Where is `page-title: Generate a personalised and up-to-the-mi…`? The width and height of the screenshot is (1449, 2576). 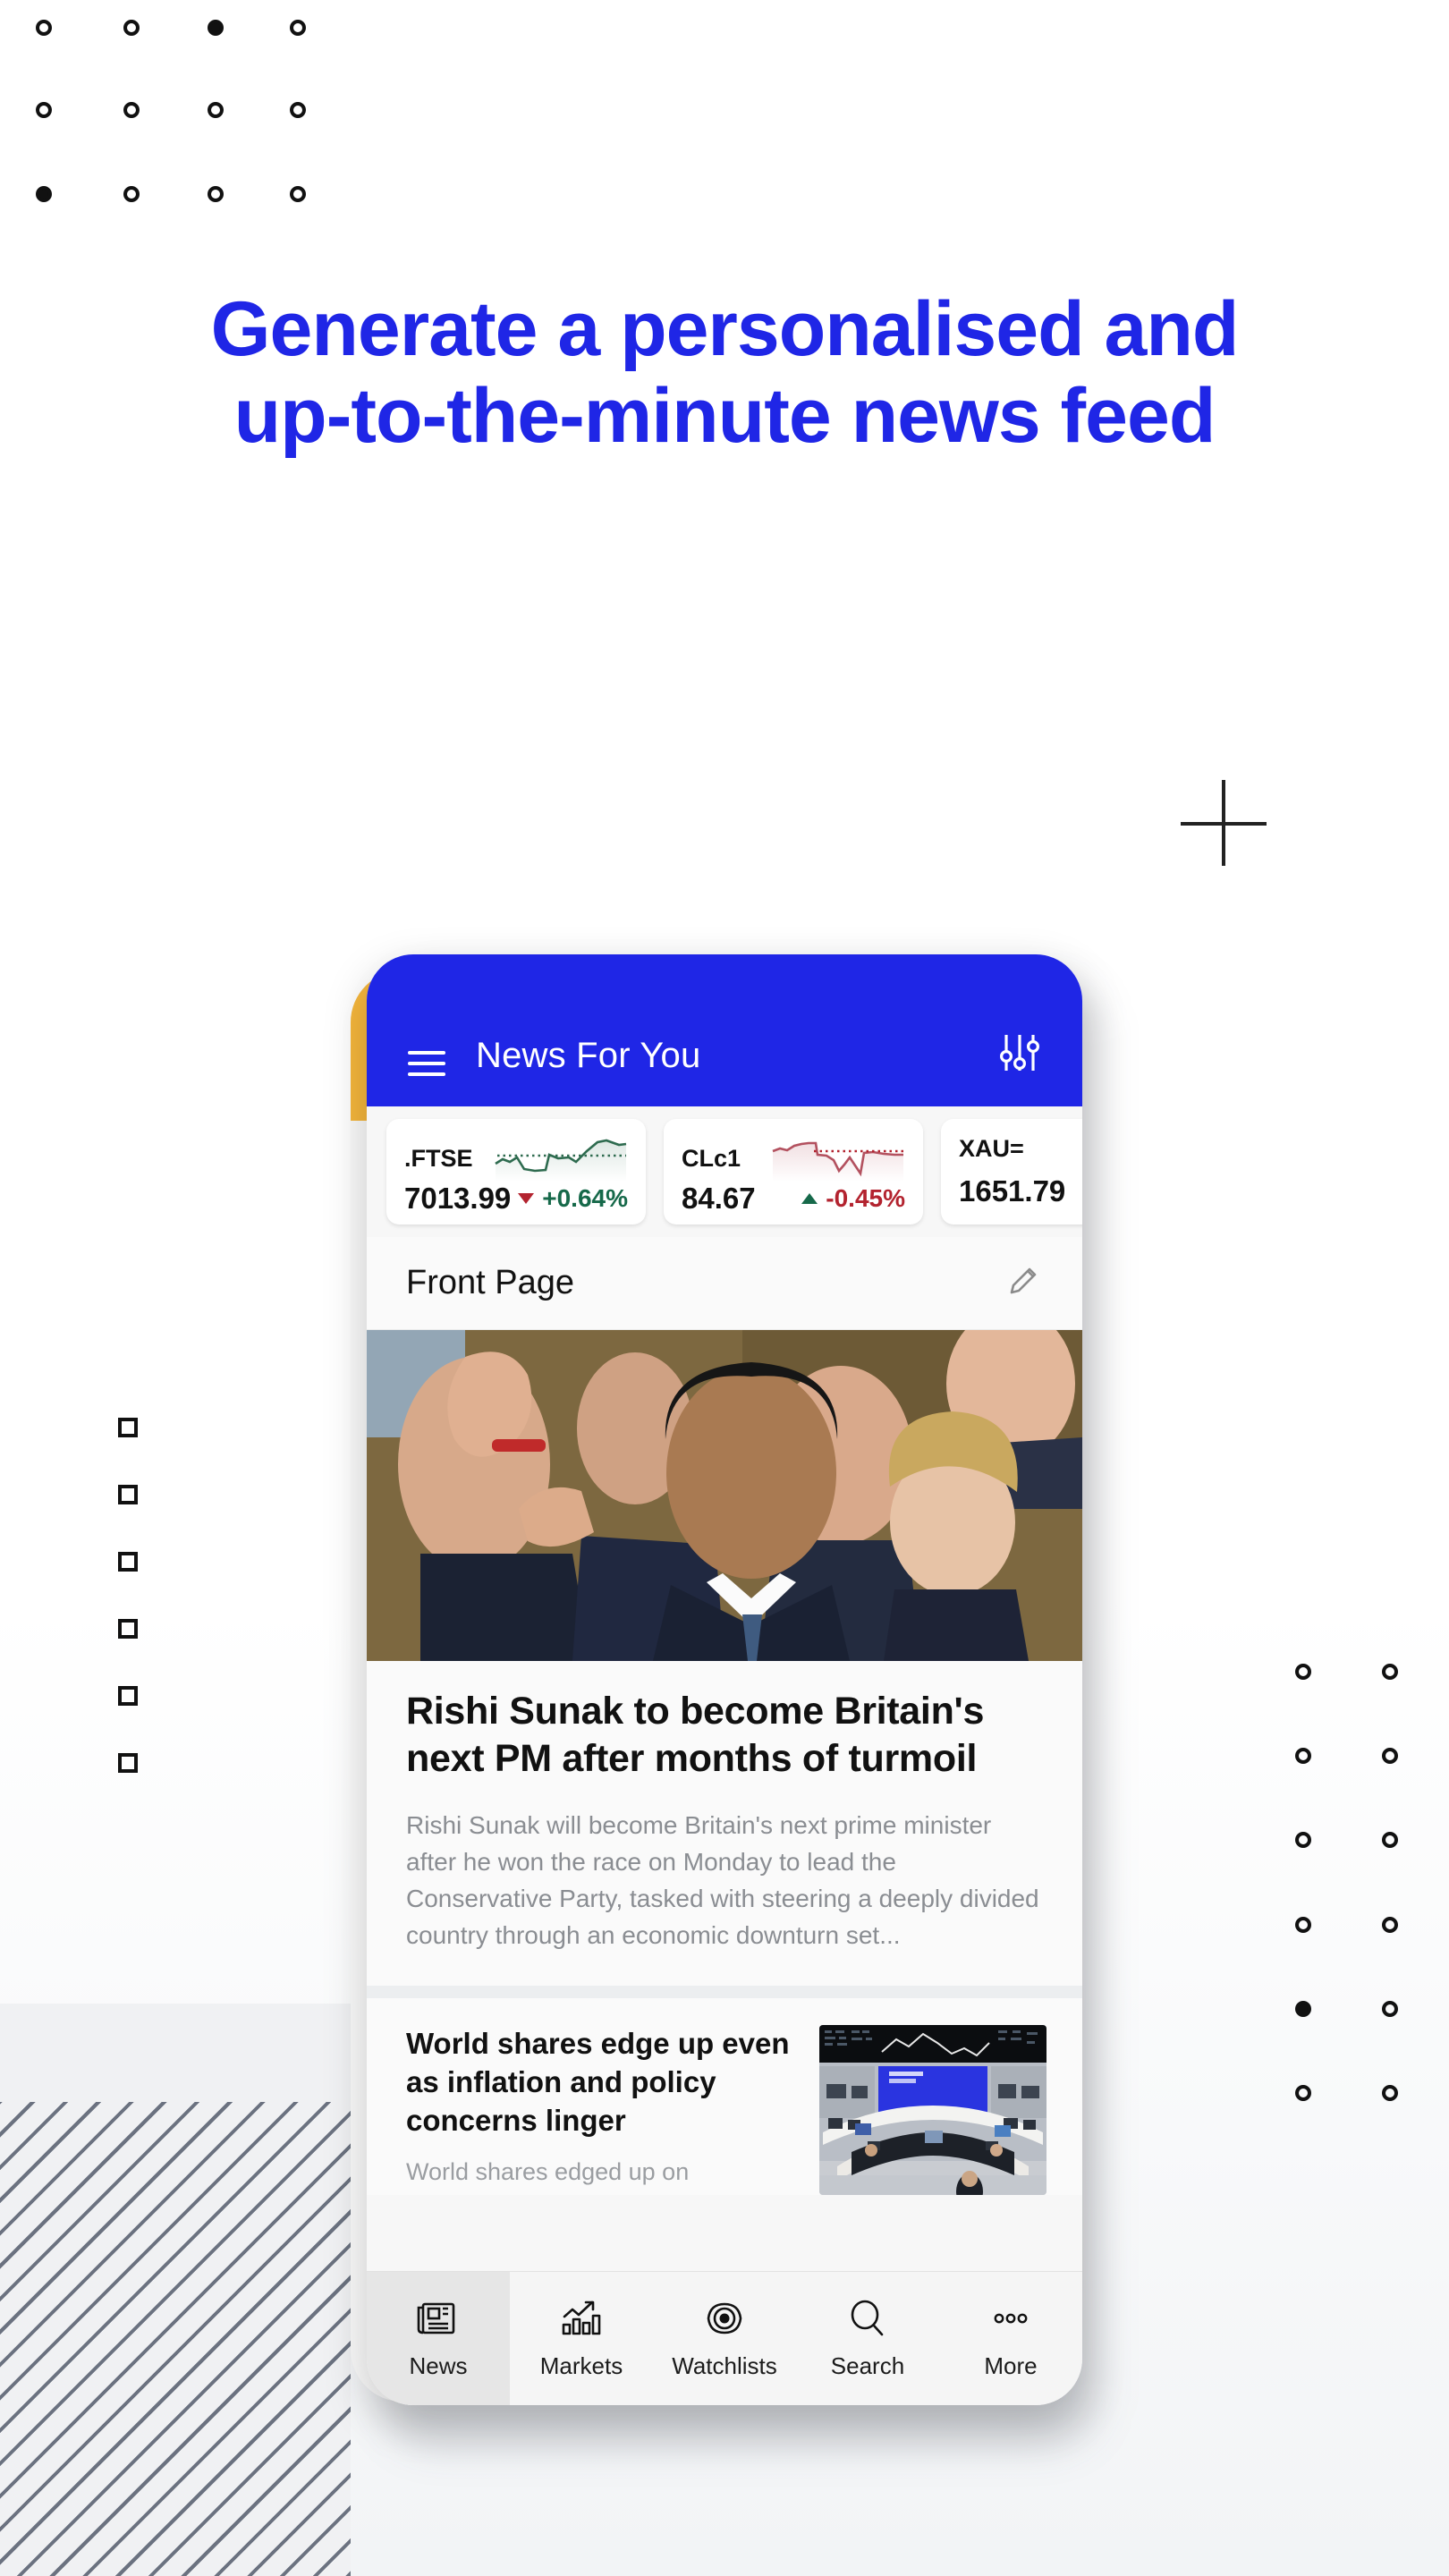
page-title: Generate a personalised and up-to-the-mi… is located at coordinates (725, 373).